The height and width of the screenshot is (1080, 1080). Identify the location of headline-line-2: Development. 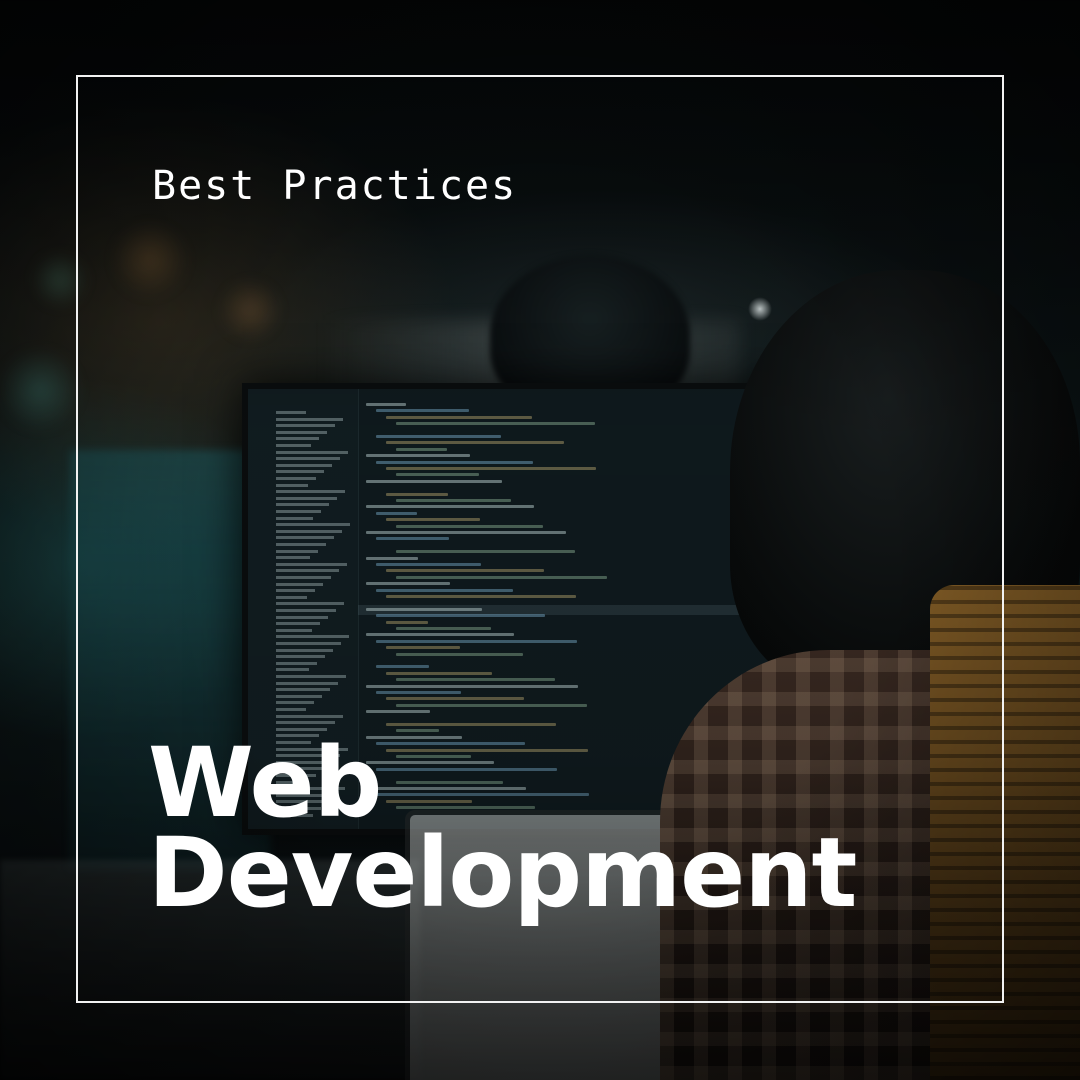
(502, 873).